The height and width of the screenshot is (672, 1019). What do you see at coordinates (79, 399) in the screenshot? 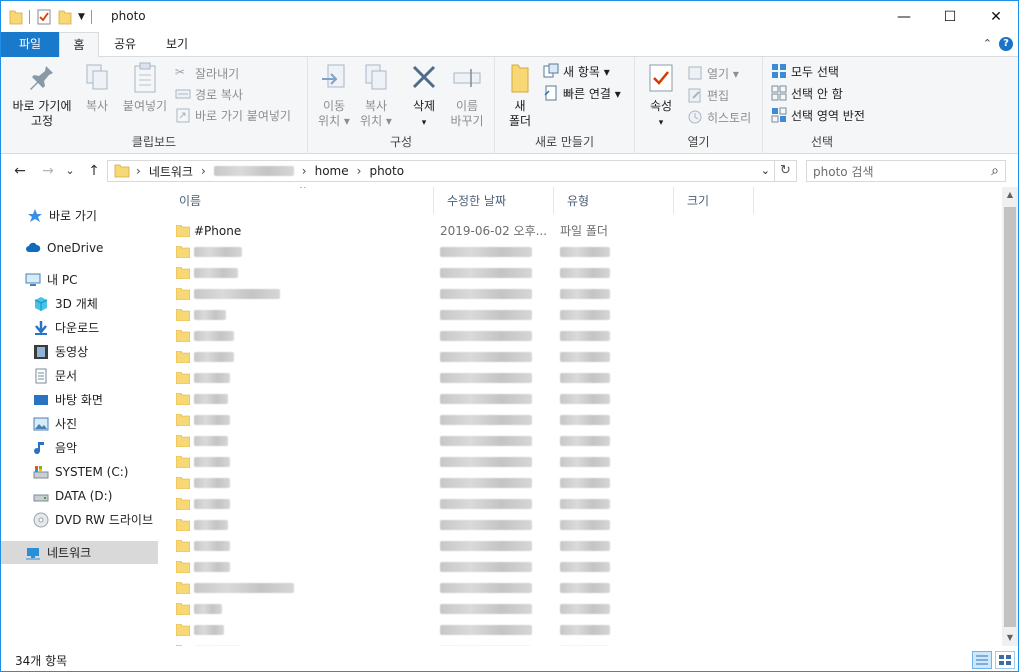
I see `nav-item-desktop: 바탕 화면` at bounding box center [79, 399].